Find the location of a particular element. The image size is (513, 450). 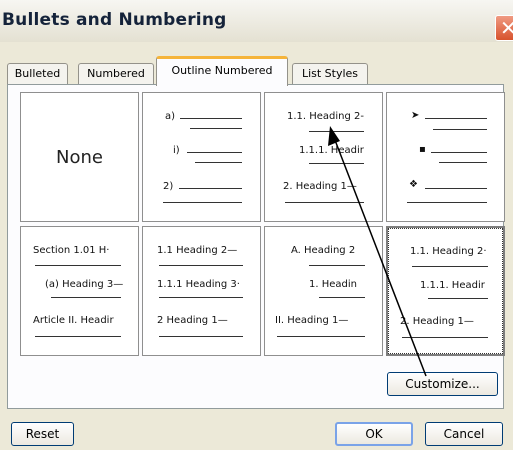

tab-label: Outline Numbered is located at coordinates (222, 70).